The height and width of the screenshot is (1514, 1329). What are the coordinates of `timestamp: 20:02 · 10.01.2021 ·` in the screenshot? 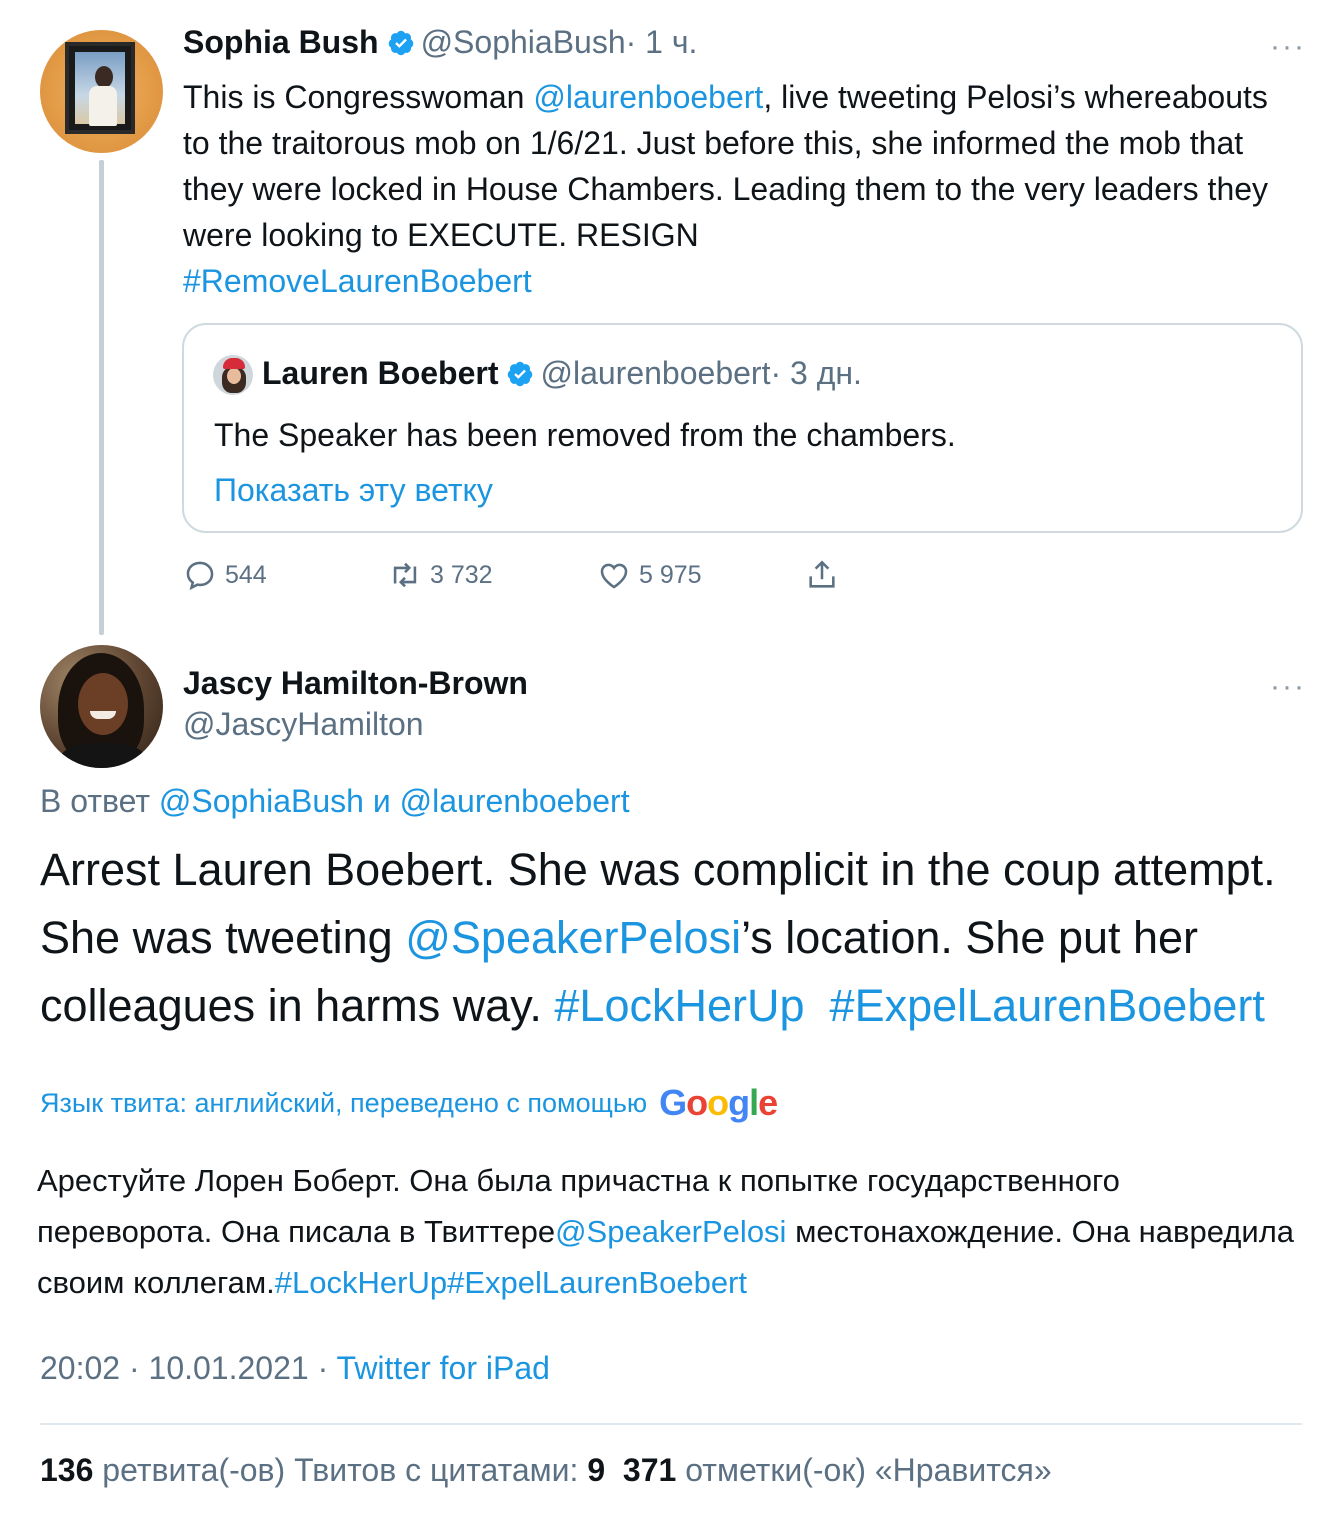 It's located at (188, 1368).